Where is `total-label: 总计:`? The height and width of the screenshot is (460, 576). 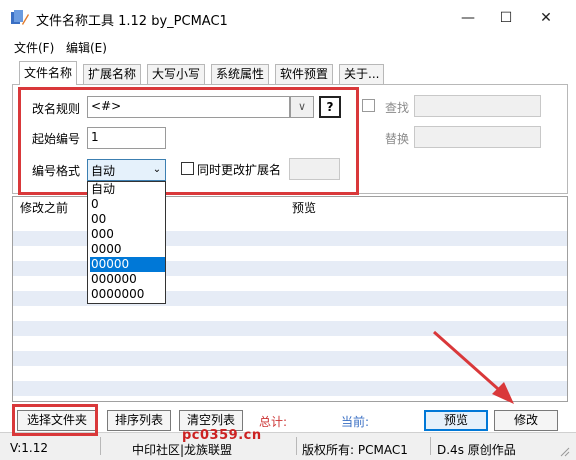 total-label: 总计: is located at coordinates (273, 422).